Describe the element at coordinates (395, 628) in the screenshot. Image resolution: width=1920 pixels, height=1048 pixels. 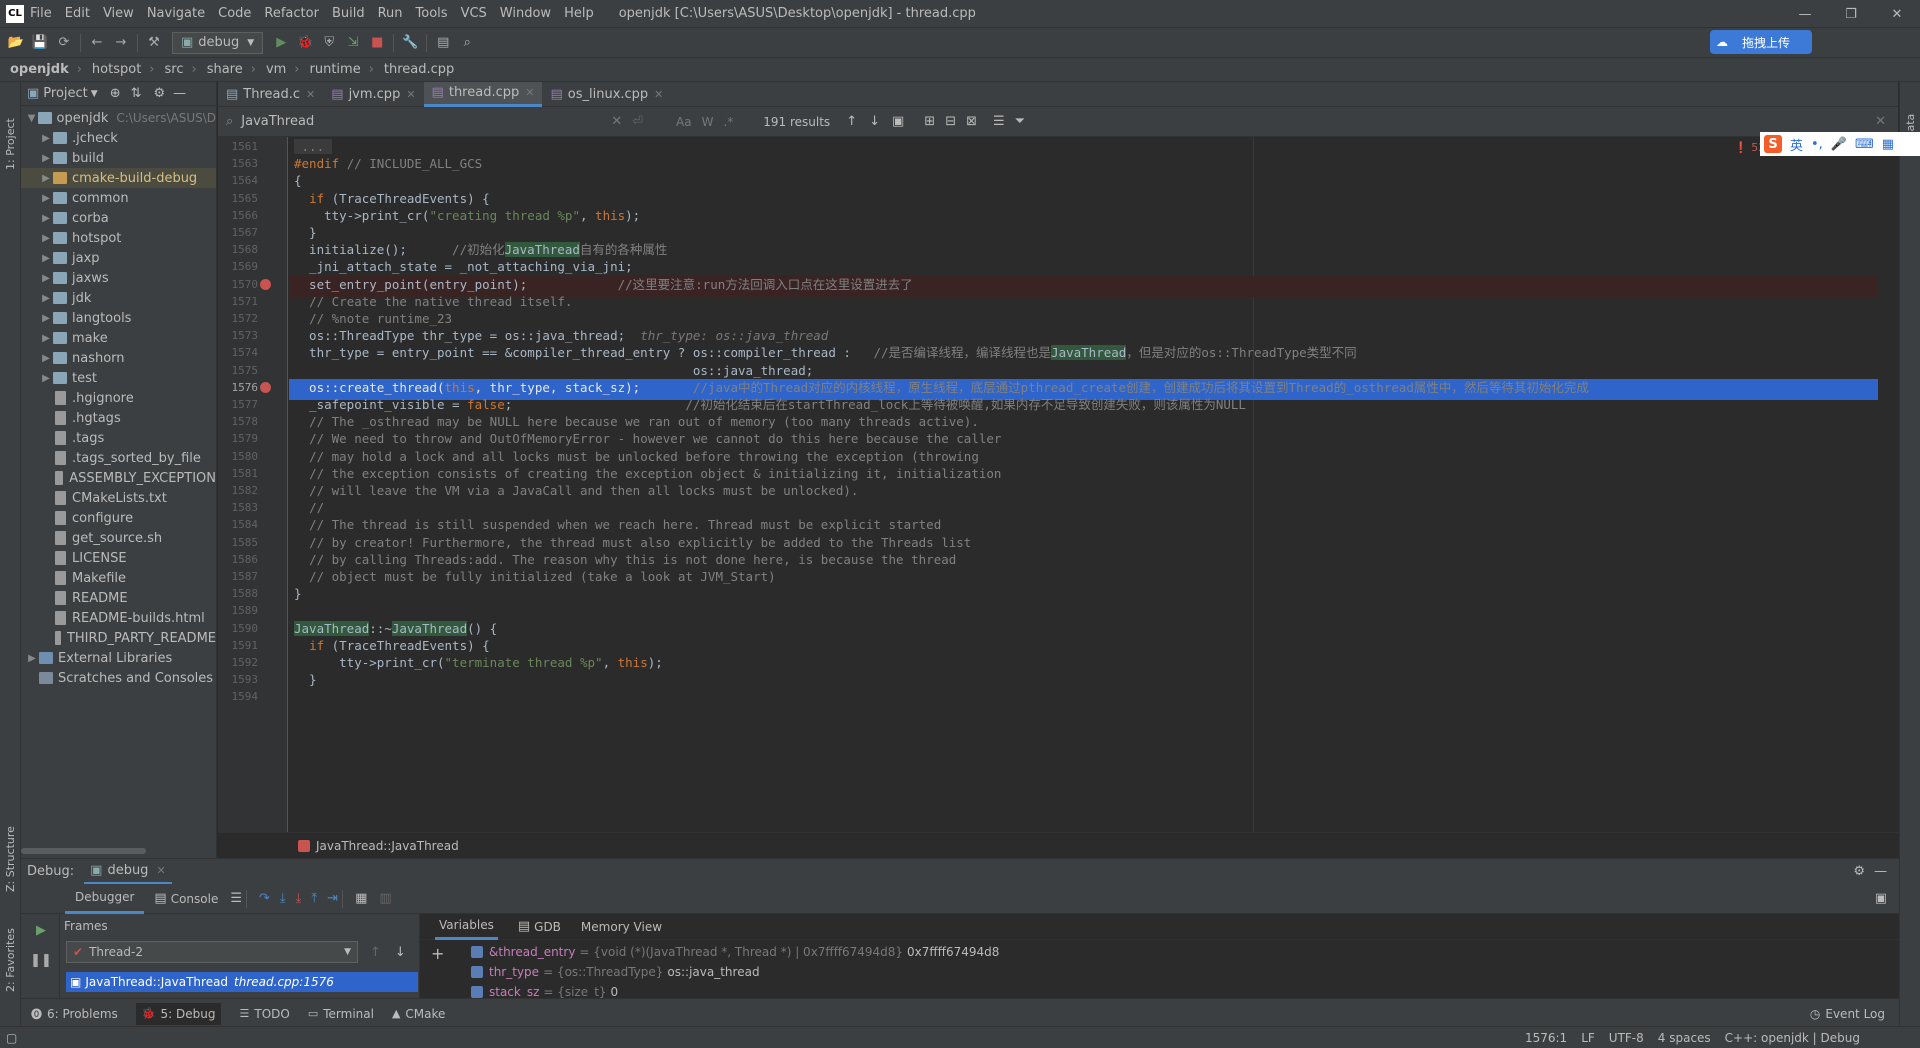
I see `code-line: JavaThread::~JavaThread() {` at that location.